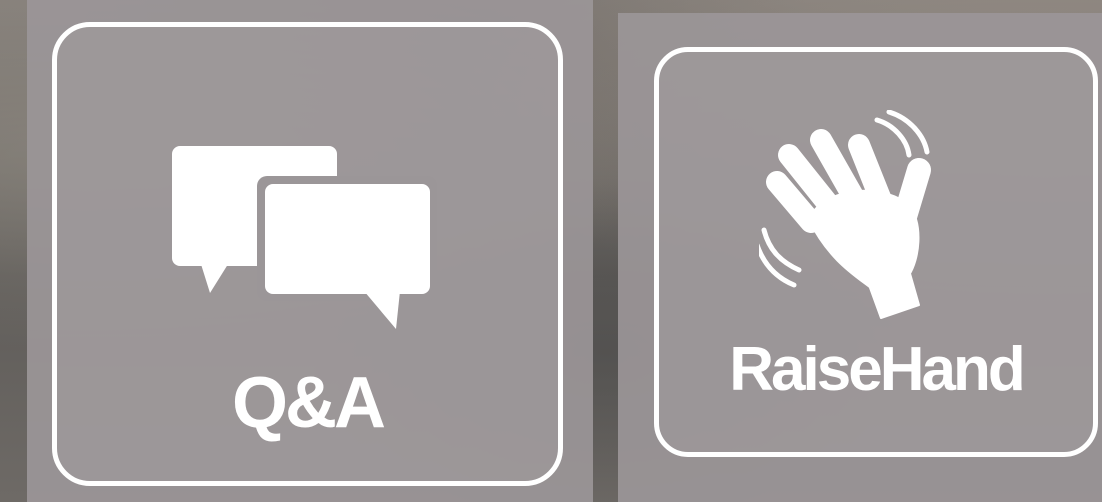 This screenshot has height=502, width=1102. What do you see at coordinates (304, 237) in the screenshot?
I see `chat-bubbles-icon` at bounding box center [304, 237].